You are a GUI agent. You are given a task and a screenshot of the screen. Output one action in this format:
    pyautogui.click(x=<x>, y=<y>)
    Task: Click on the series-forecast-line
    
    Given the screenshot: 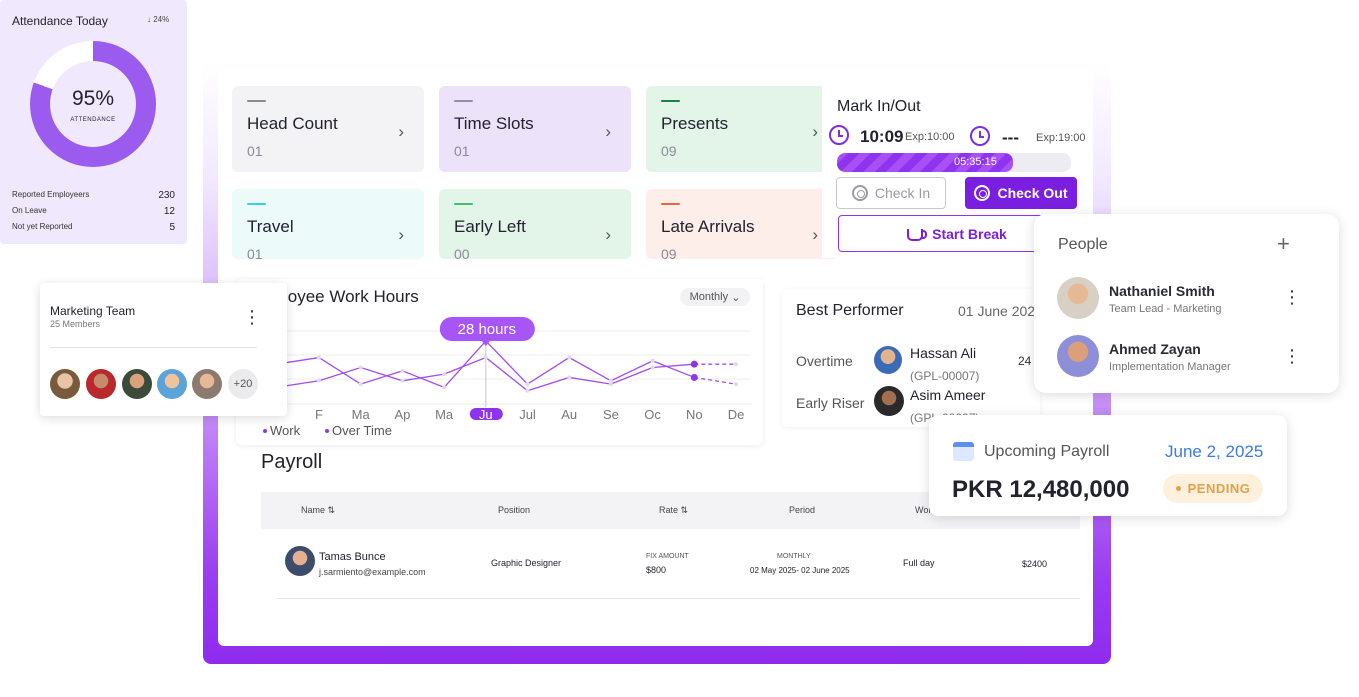 What is the action you would take?
    pyautogui.click(x=715, y=380)
    